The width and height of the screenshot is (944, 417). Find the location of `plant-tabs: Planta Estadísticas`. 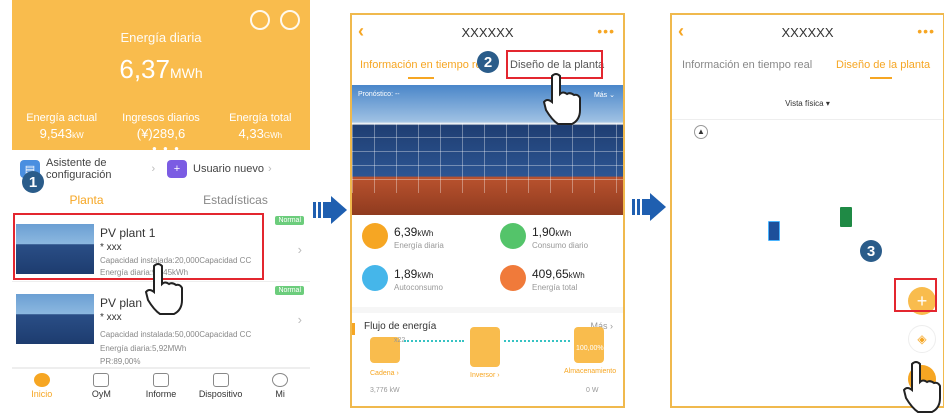

plant-tabs: Planta Estadísticas is located at coordinates (161, 204).